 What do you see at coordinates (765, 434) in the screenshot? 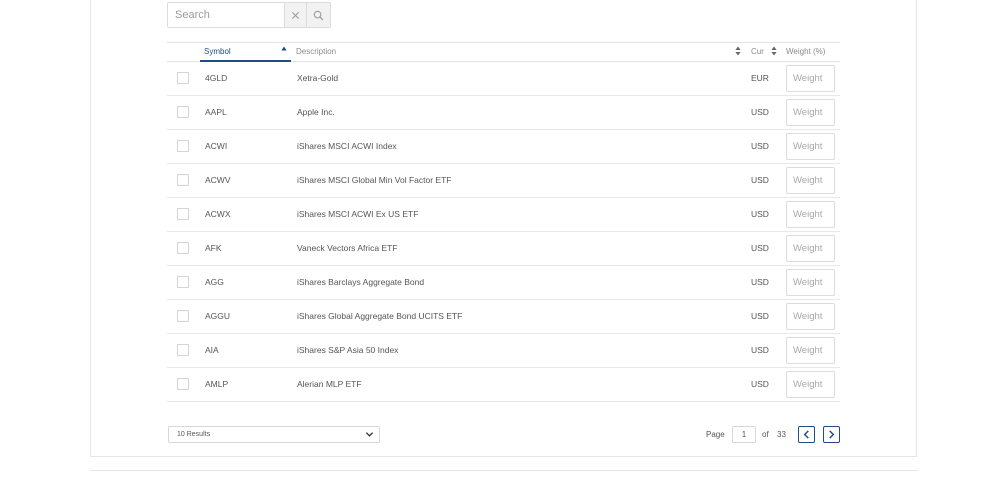
I see `of-label: of` at bounding box center [765, 434].